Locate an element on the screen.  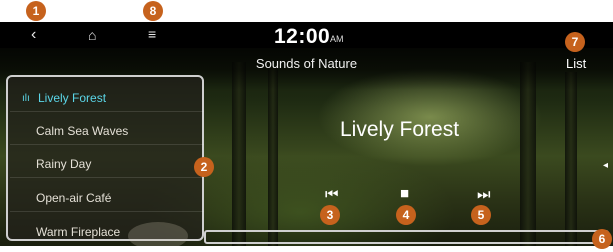
playlist-item-lively-forest: Lively Forest is located at coordinates (72, 98).